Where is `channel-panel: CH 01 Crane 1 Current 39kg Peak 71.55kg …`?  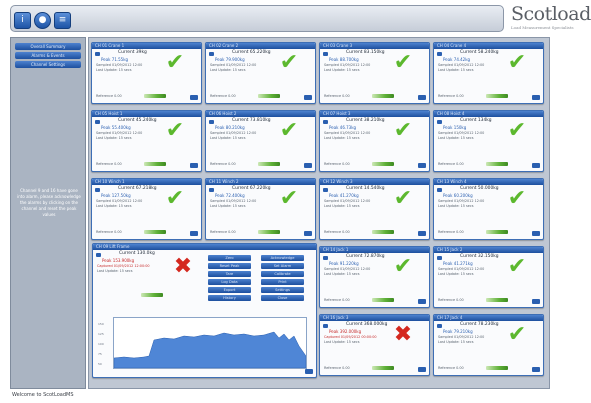
channel-panel: CH 01 Crane 1 Current 39kg Peak 71.55kg … is located at coordinates (146, 73).